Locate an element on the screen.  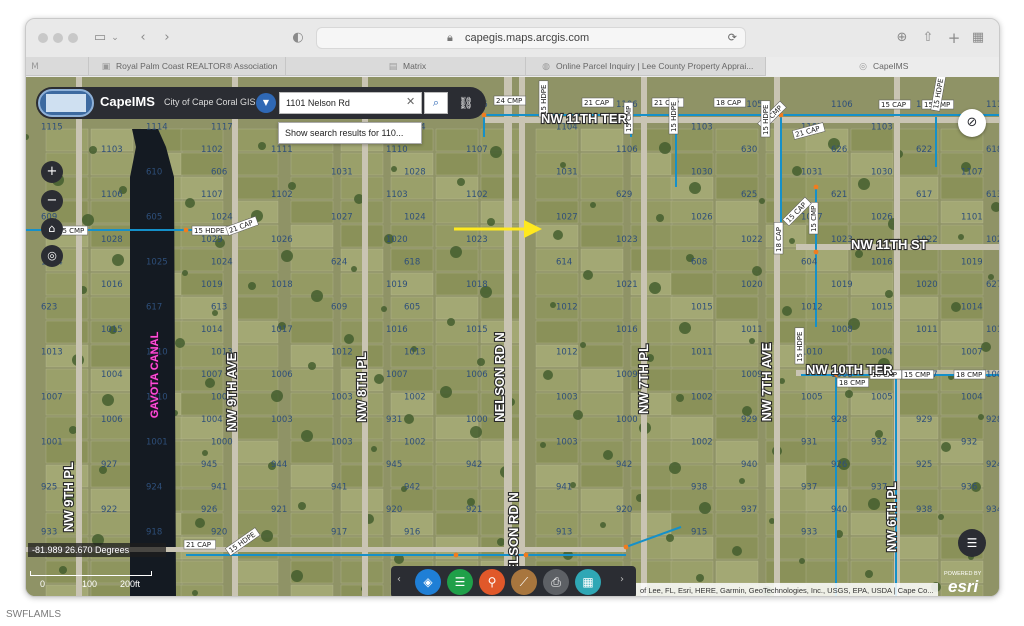
search-input: 1101 Nelson Rd is located at coordinates (350, 103).